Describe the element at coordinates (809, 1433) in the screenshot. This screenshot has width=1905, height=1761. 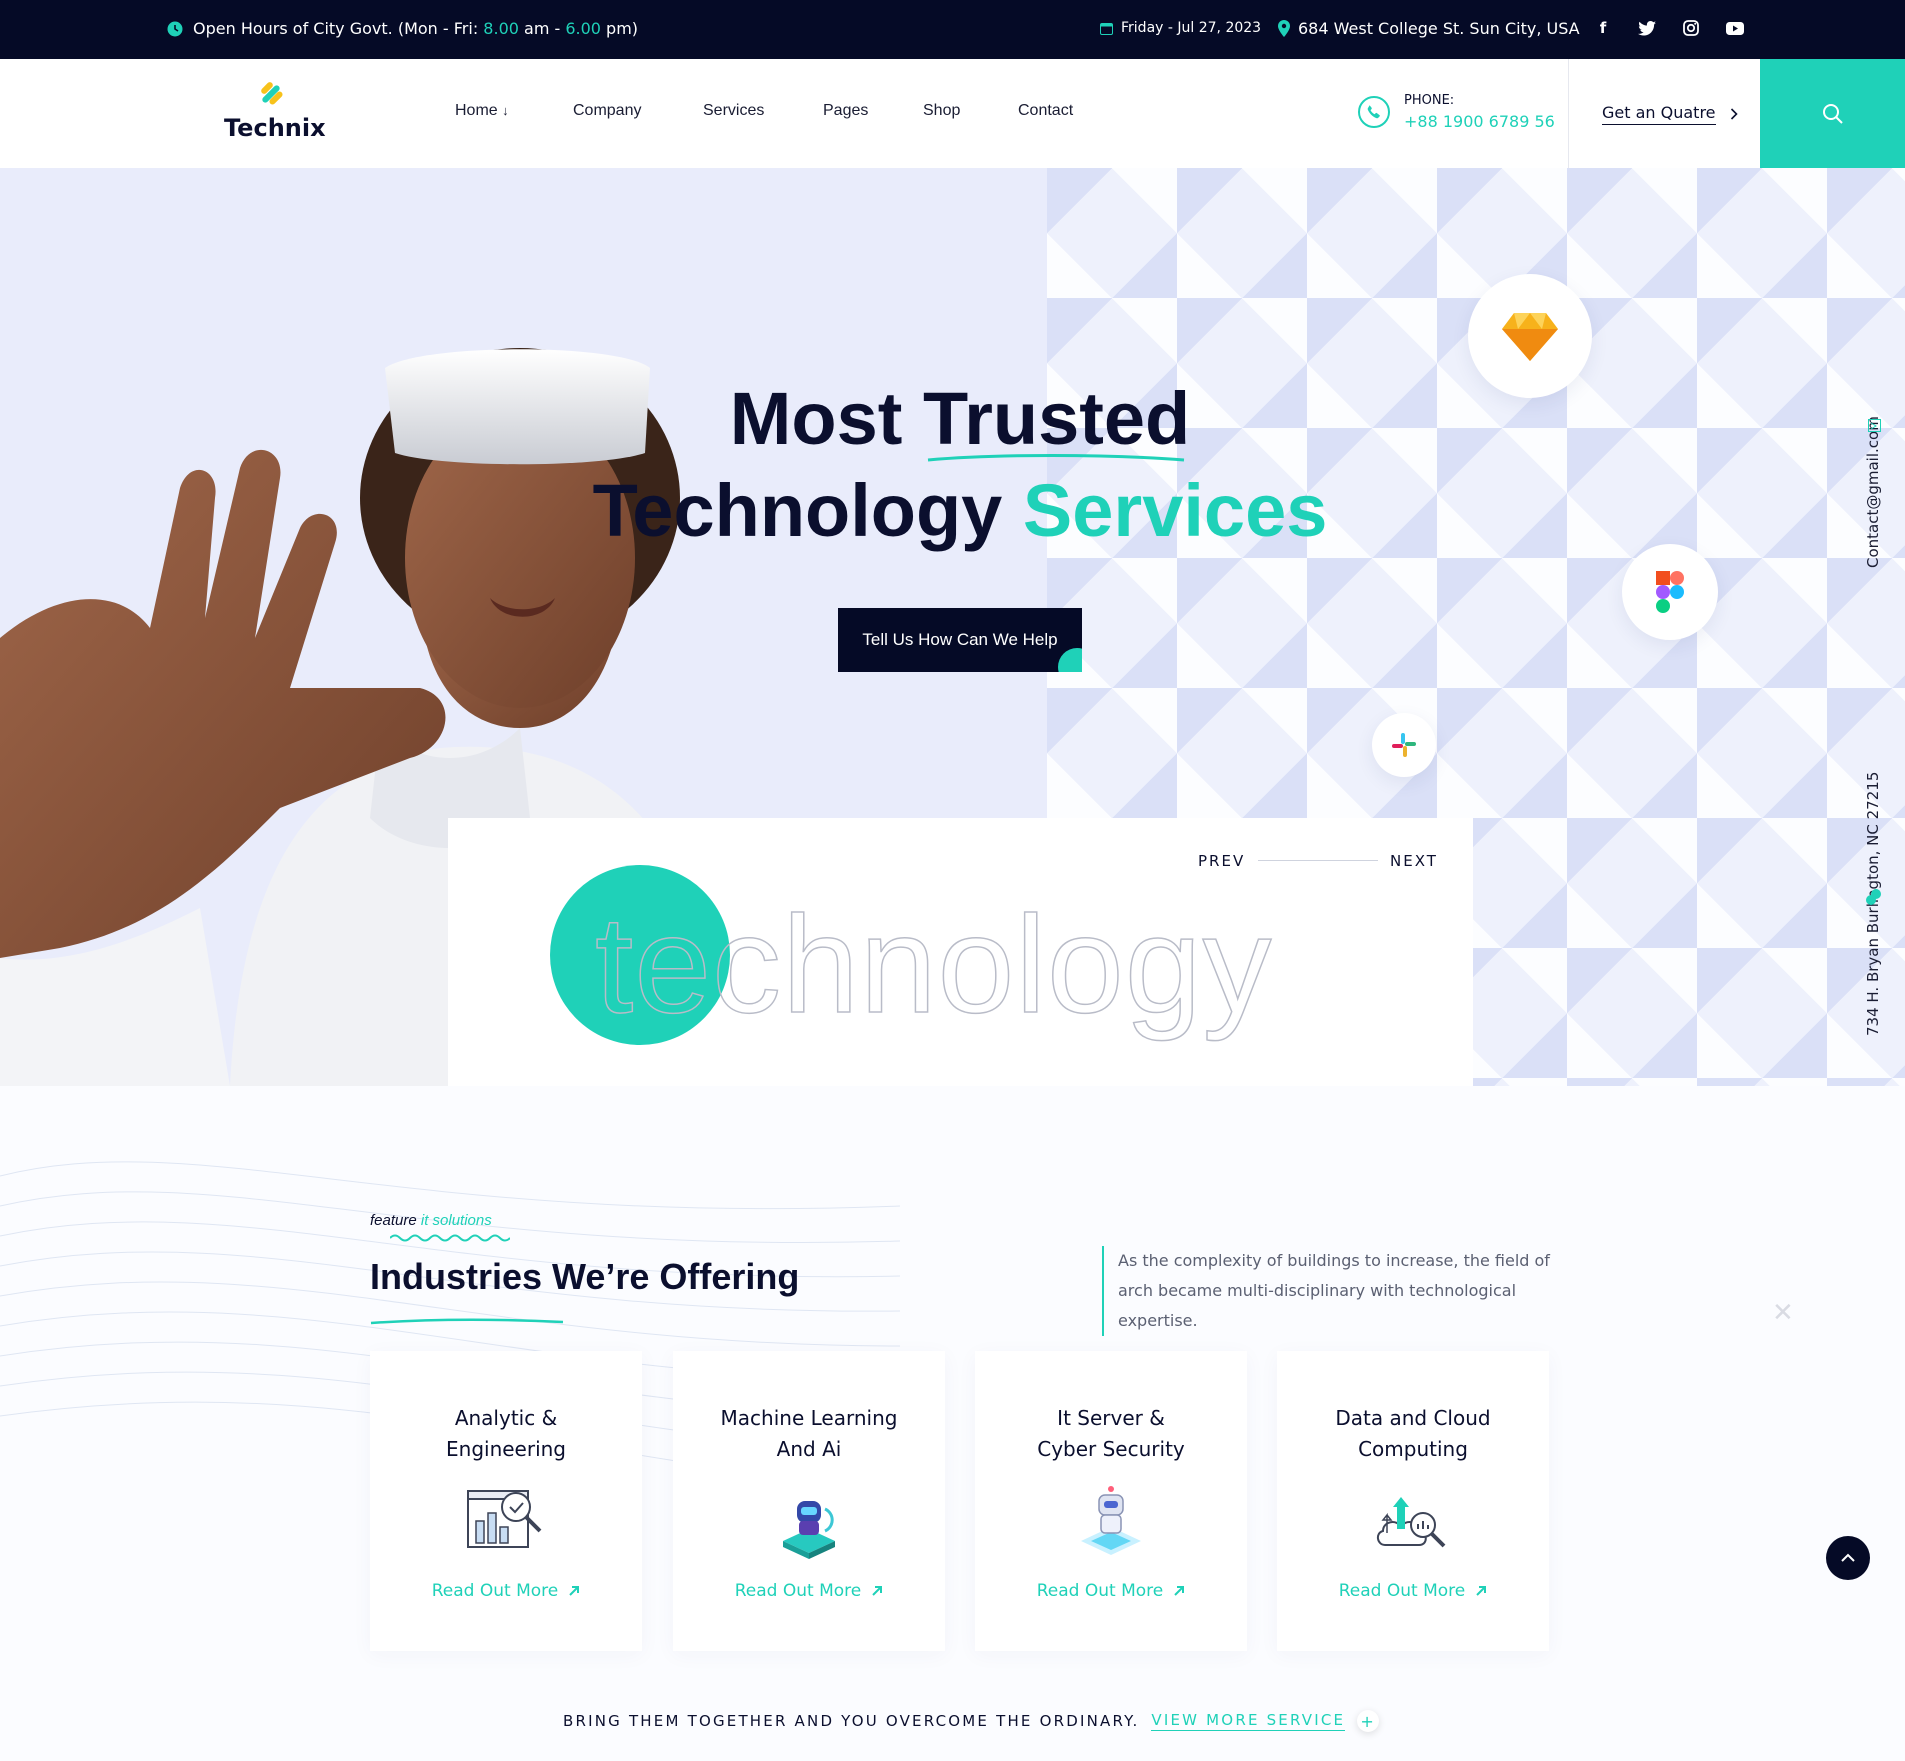
I see `card-title: Machine Learning And Ai` at that location.